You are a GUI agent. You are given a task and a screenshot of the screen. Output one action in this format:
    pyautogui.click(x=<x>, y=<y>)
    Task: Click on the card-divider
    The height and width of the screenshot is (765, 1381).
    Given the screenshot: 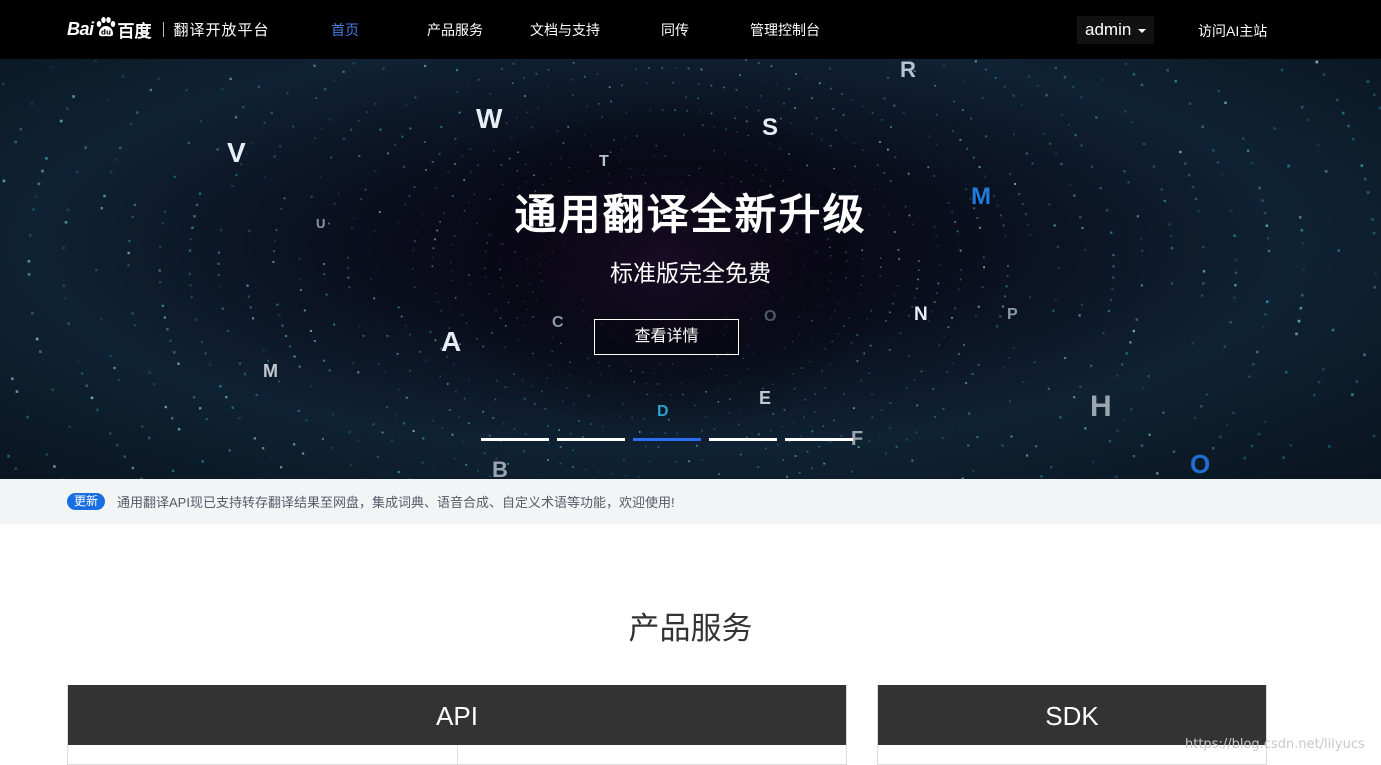 What is the action you would take?
    pyautogui.click(x=457, y=755)
    